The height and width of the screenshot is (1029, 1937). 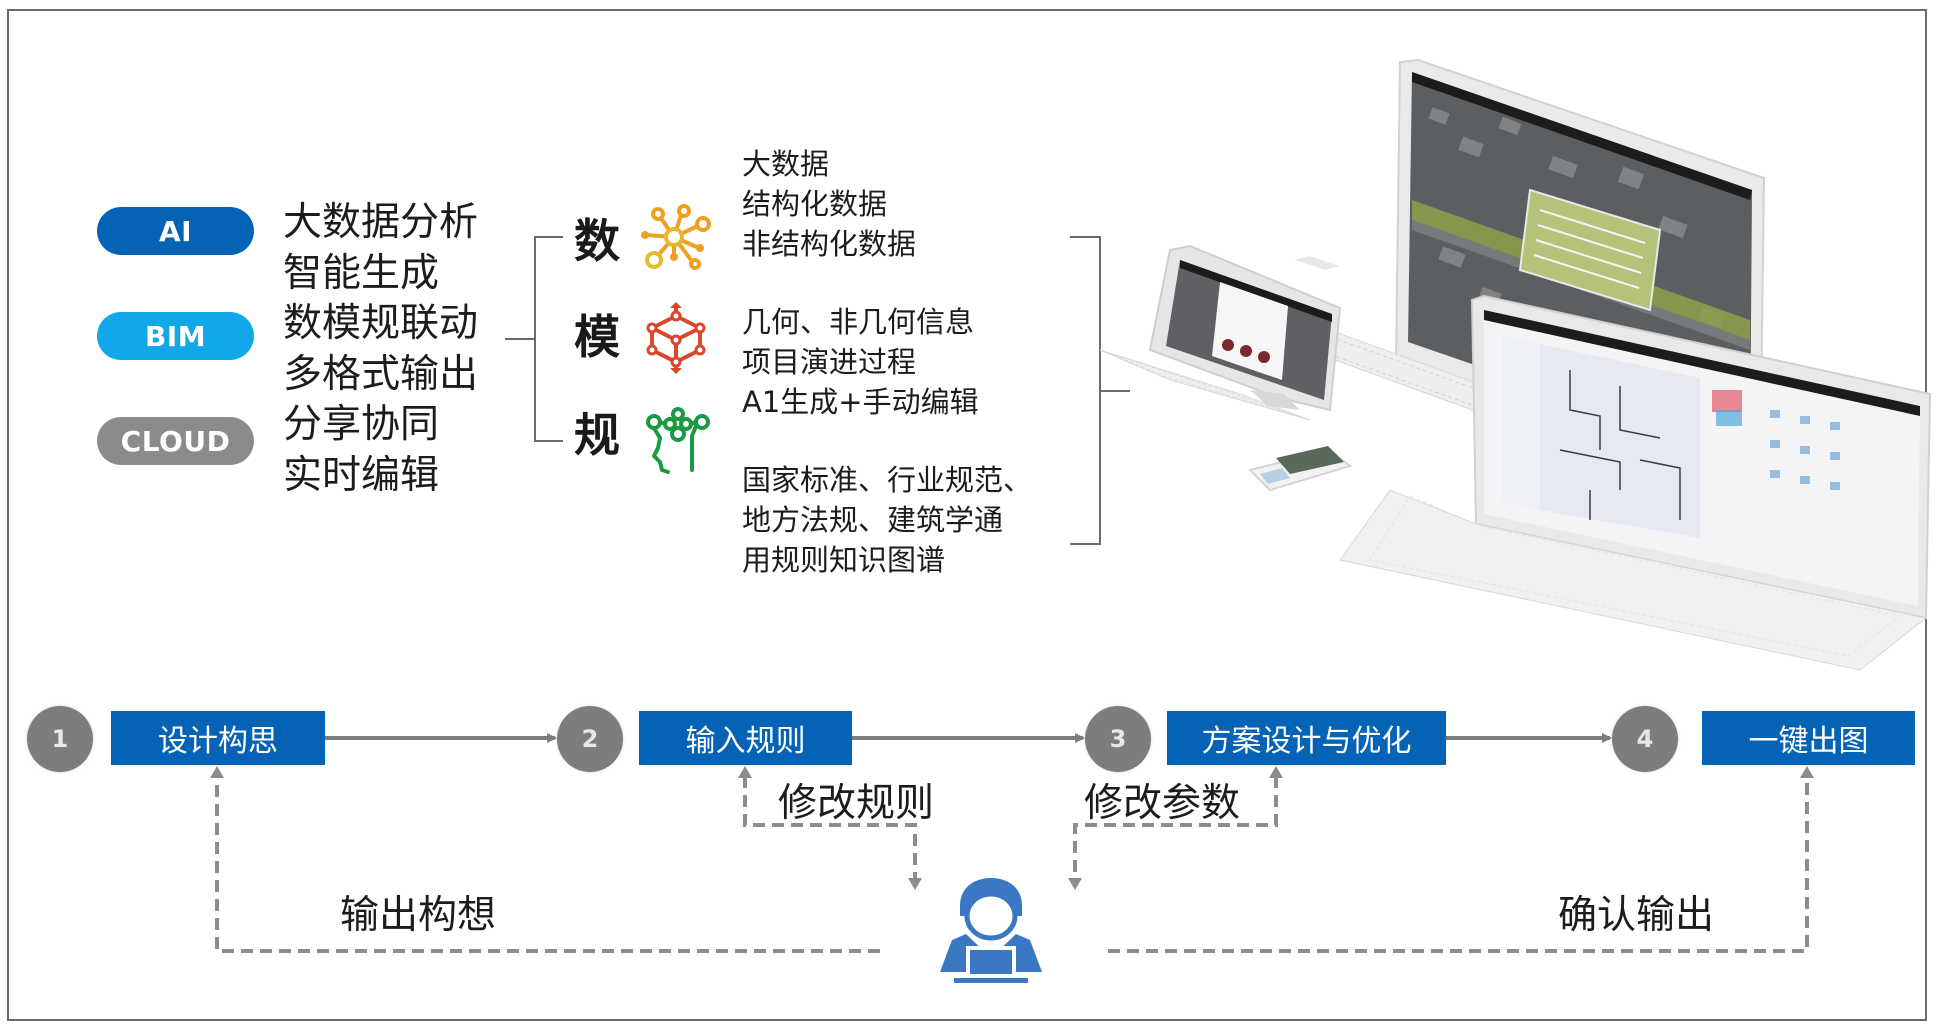 I want to click on step-1-badge: 1, so click(x=60, y=739).